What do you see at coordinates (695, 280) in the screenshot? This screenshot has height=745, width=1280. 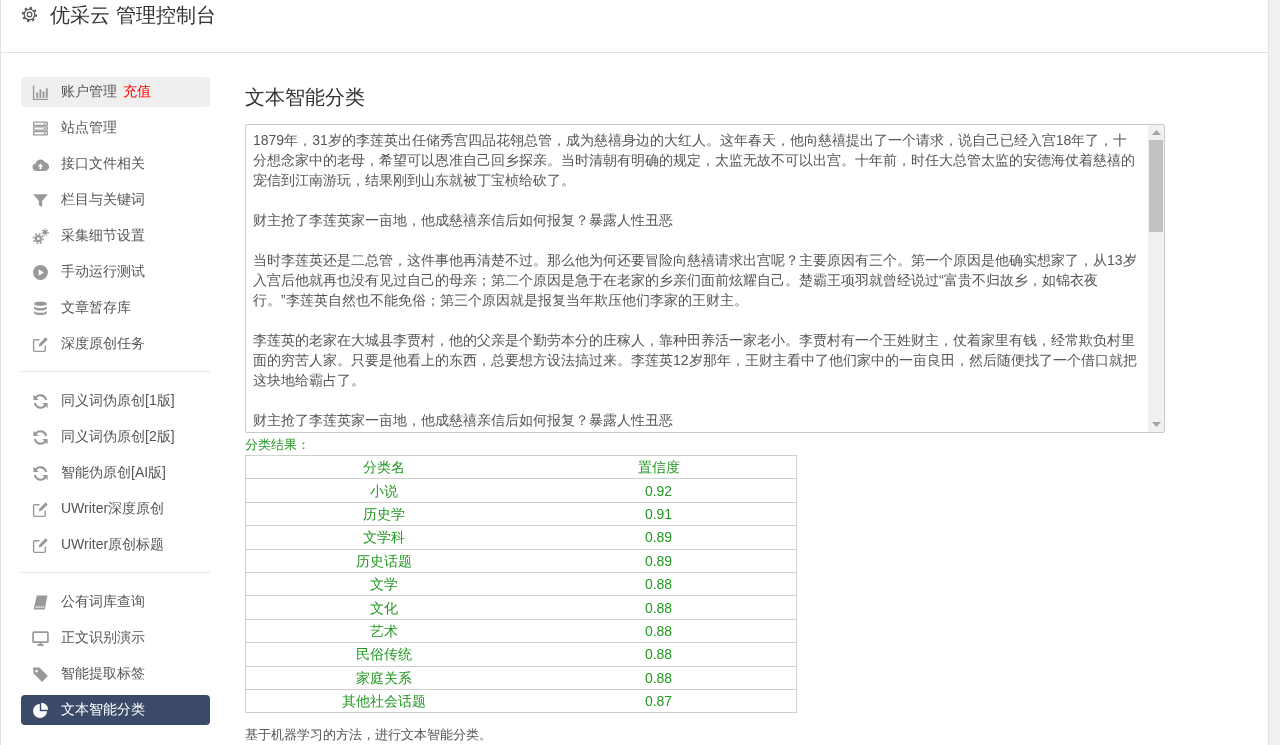 I see `paragraph-text: 当时李莲英还是二总管，这件事他再清楚不过。那么他为何还要冒险向慈禧请求出宫呢？主要原因有三个。第一个原因是他确实想家了，从13岁入宫后他就再也没有见过自己的母亲；第二个原因是急于在老家的乡亲们面前炫耀自己。楚霸王项羽就曾经说过“富贵不归故乡，如锦衣夜行。”李莲英自然也不能免俗；第三个原因就是报复当年欺压他们李家的王财主。` at bounding box center [695, 280].